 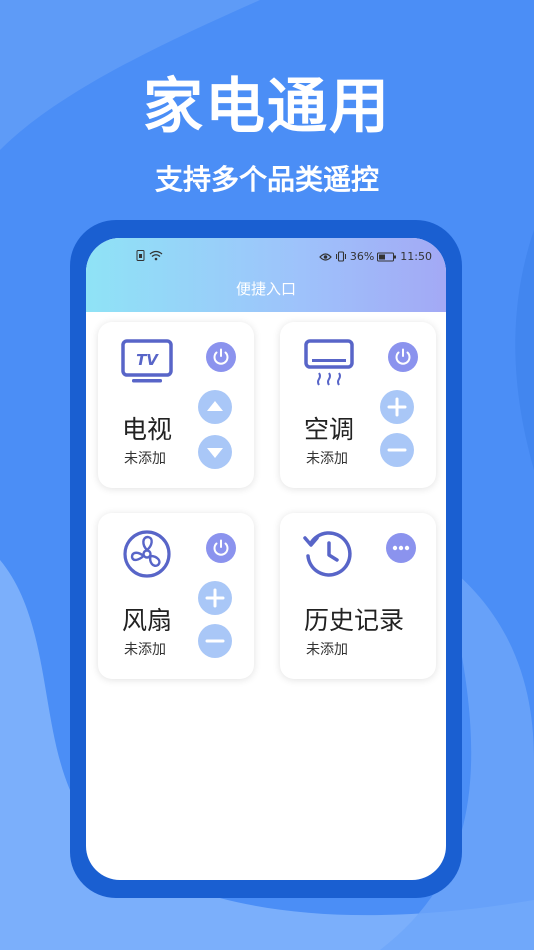 I want to click on status-time: 11:50, so click(x=416, y=256).